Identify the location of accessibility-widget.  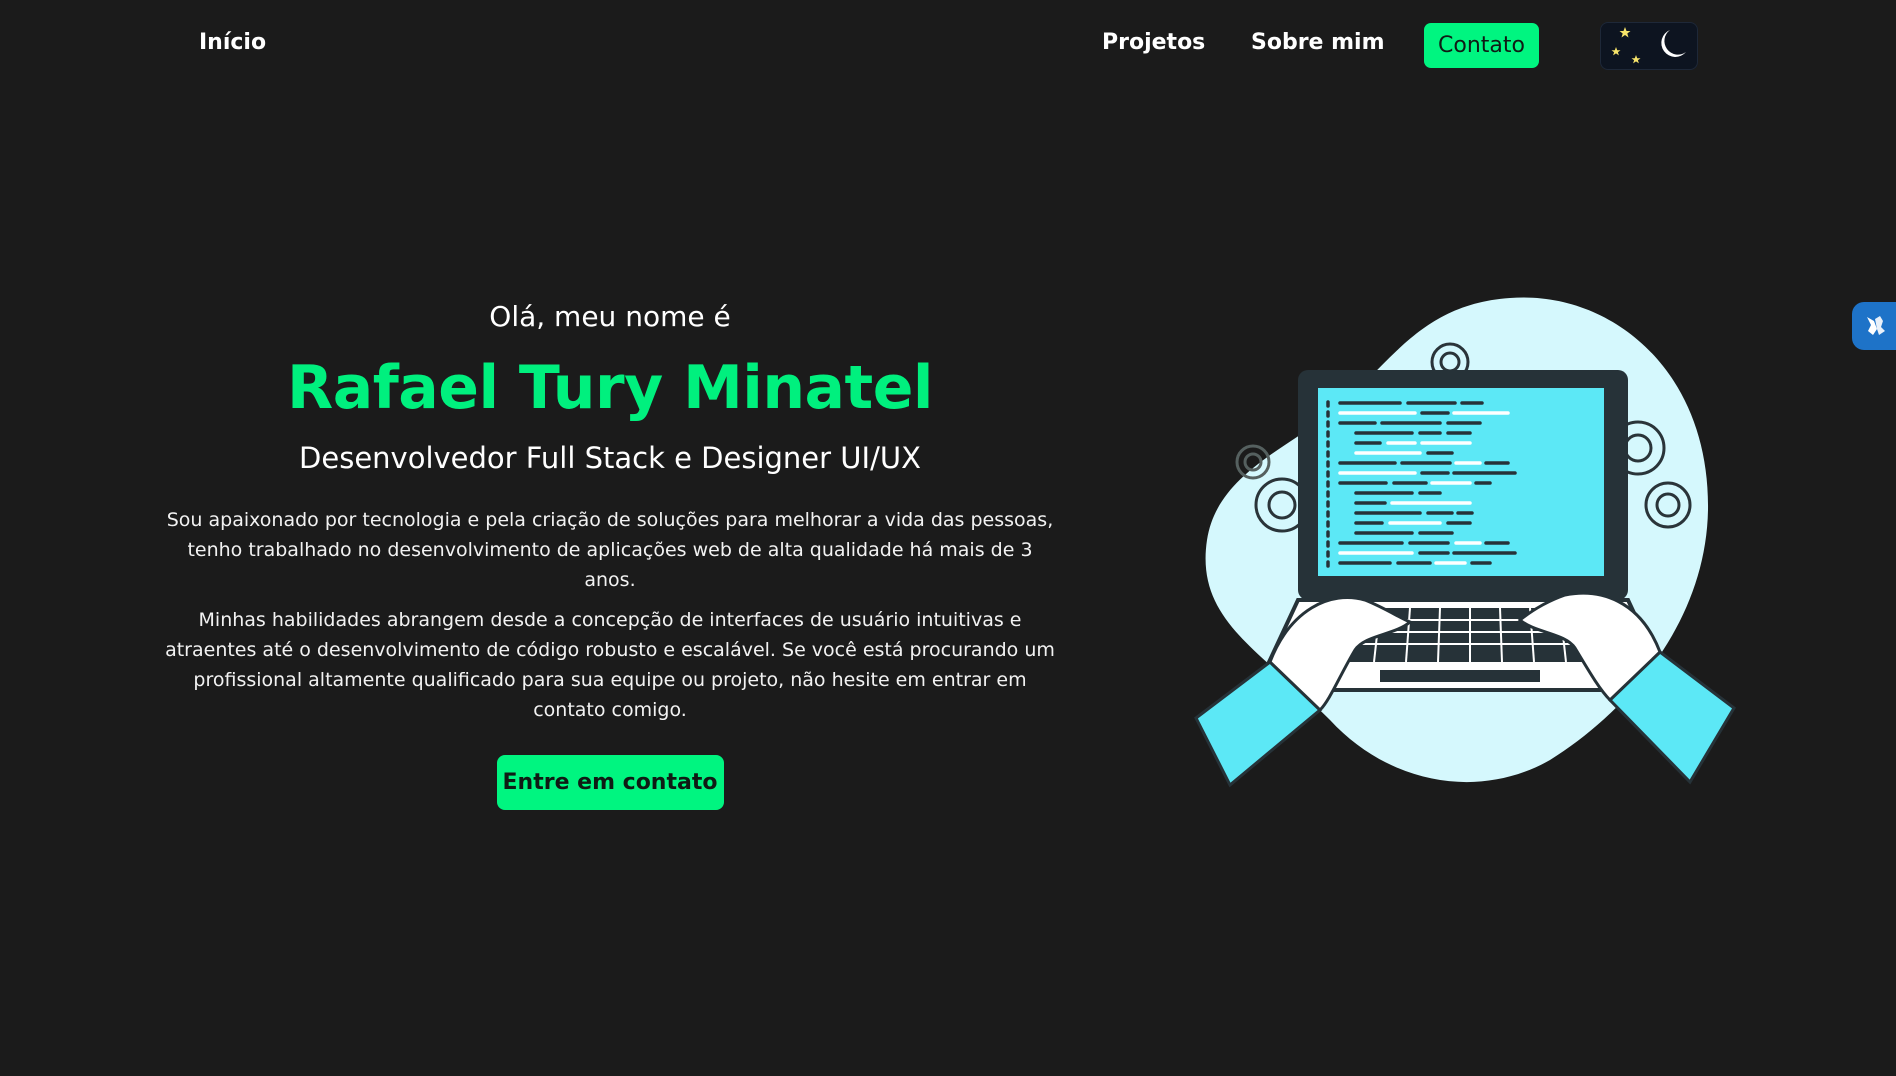
(1874, 326).